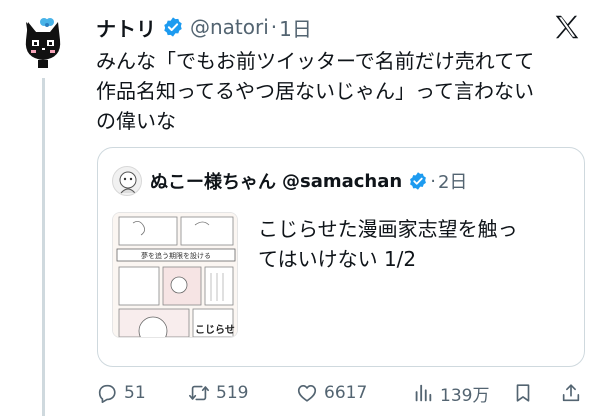 This screenshot has width=600, height=416. I want to click on author-handle: @natori, so click(229, 27).